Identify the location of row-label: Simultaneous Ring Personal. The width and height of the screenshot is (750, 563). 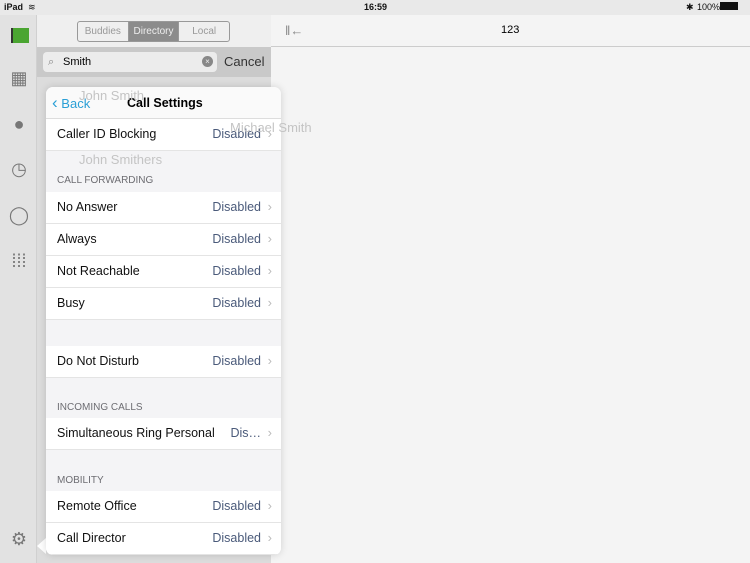
(136, 433).